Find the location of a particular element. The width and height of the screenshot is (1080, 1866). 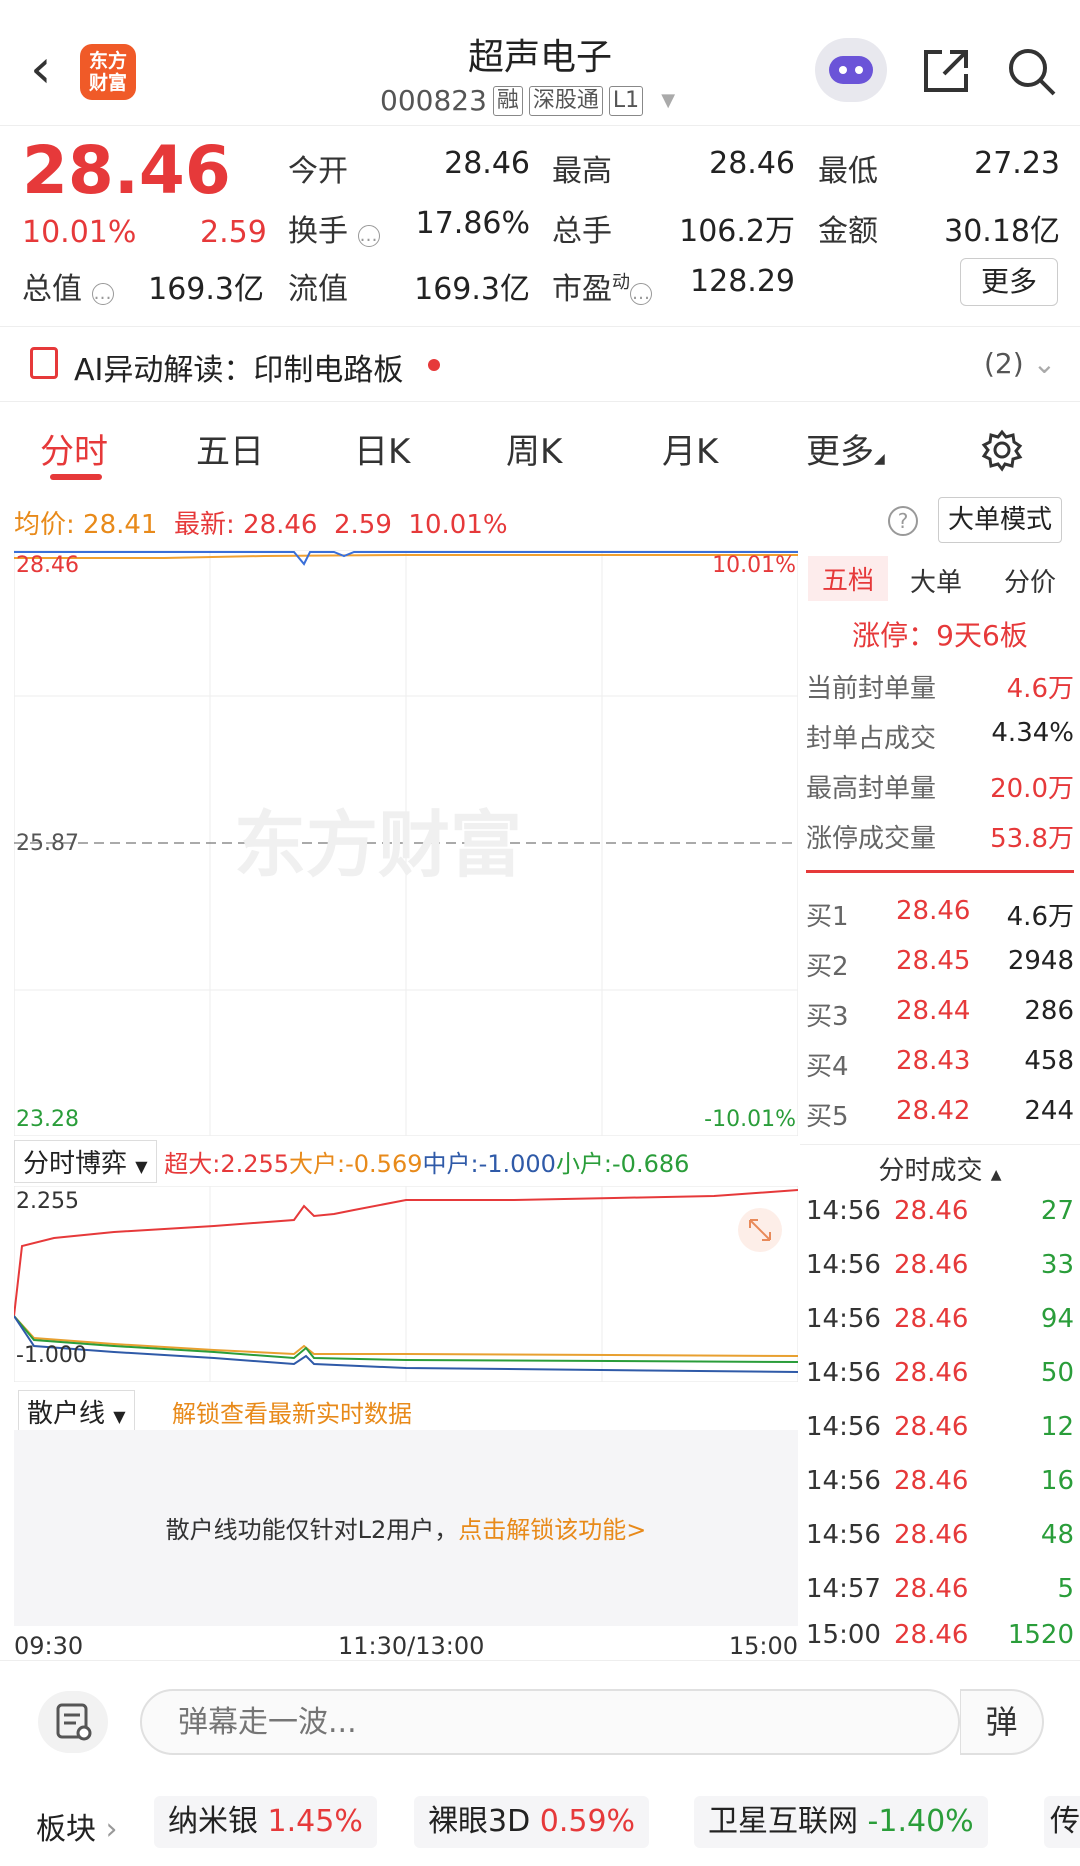

change-amount: 2.59 is located at coordinates (233, 232).